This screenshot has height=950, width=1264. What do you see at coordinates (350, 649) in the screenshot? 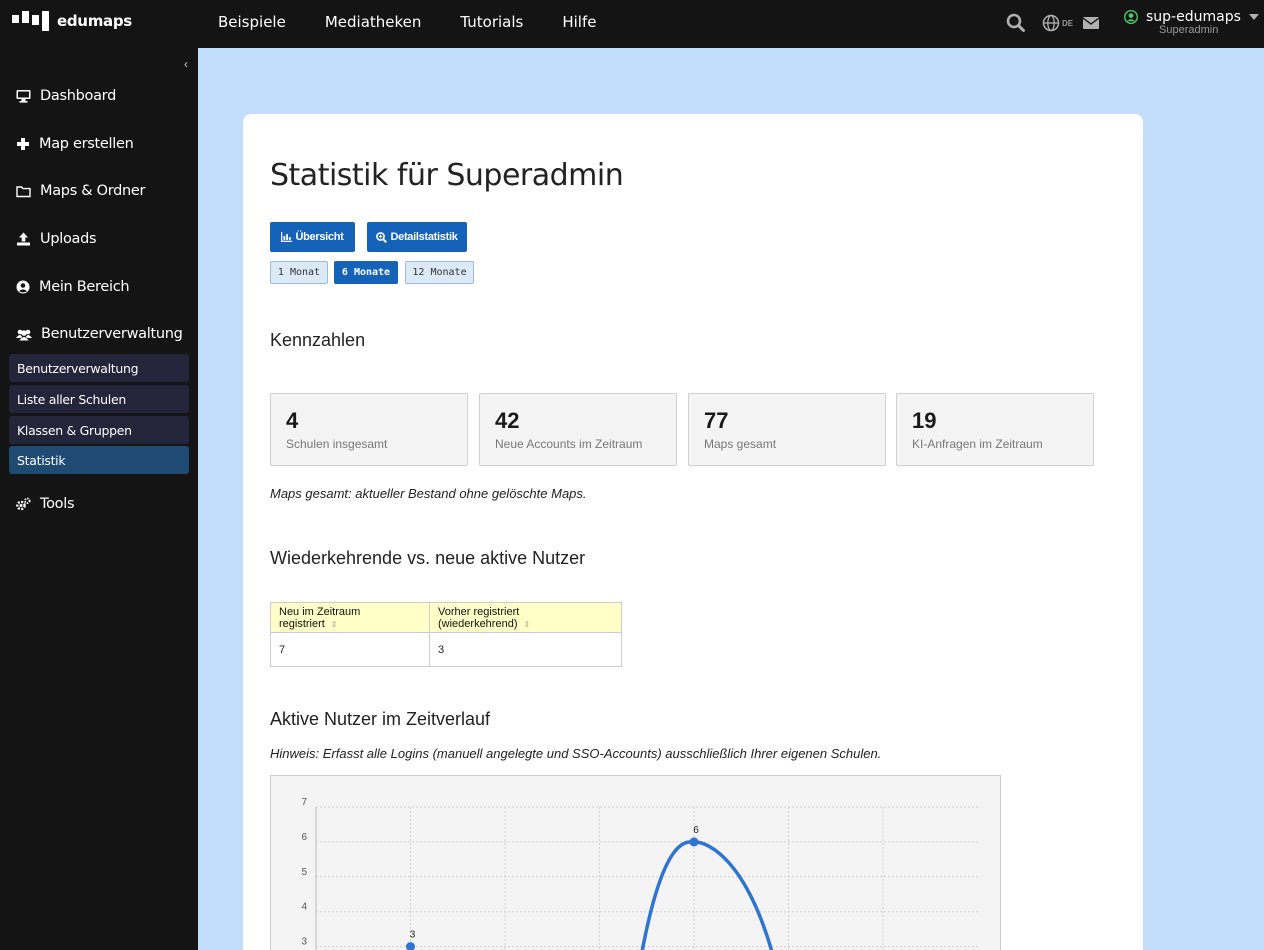
I see `table-cell: 7` at bounding box center [350, 649].